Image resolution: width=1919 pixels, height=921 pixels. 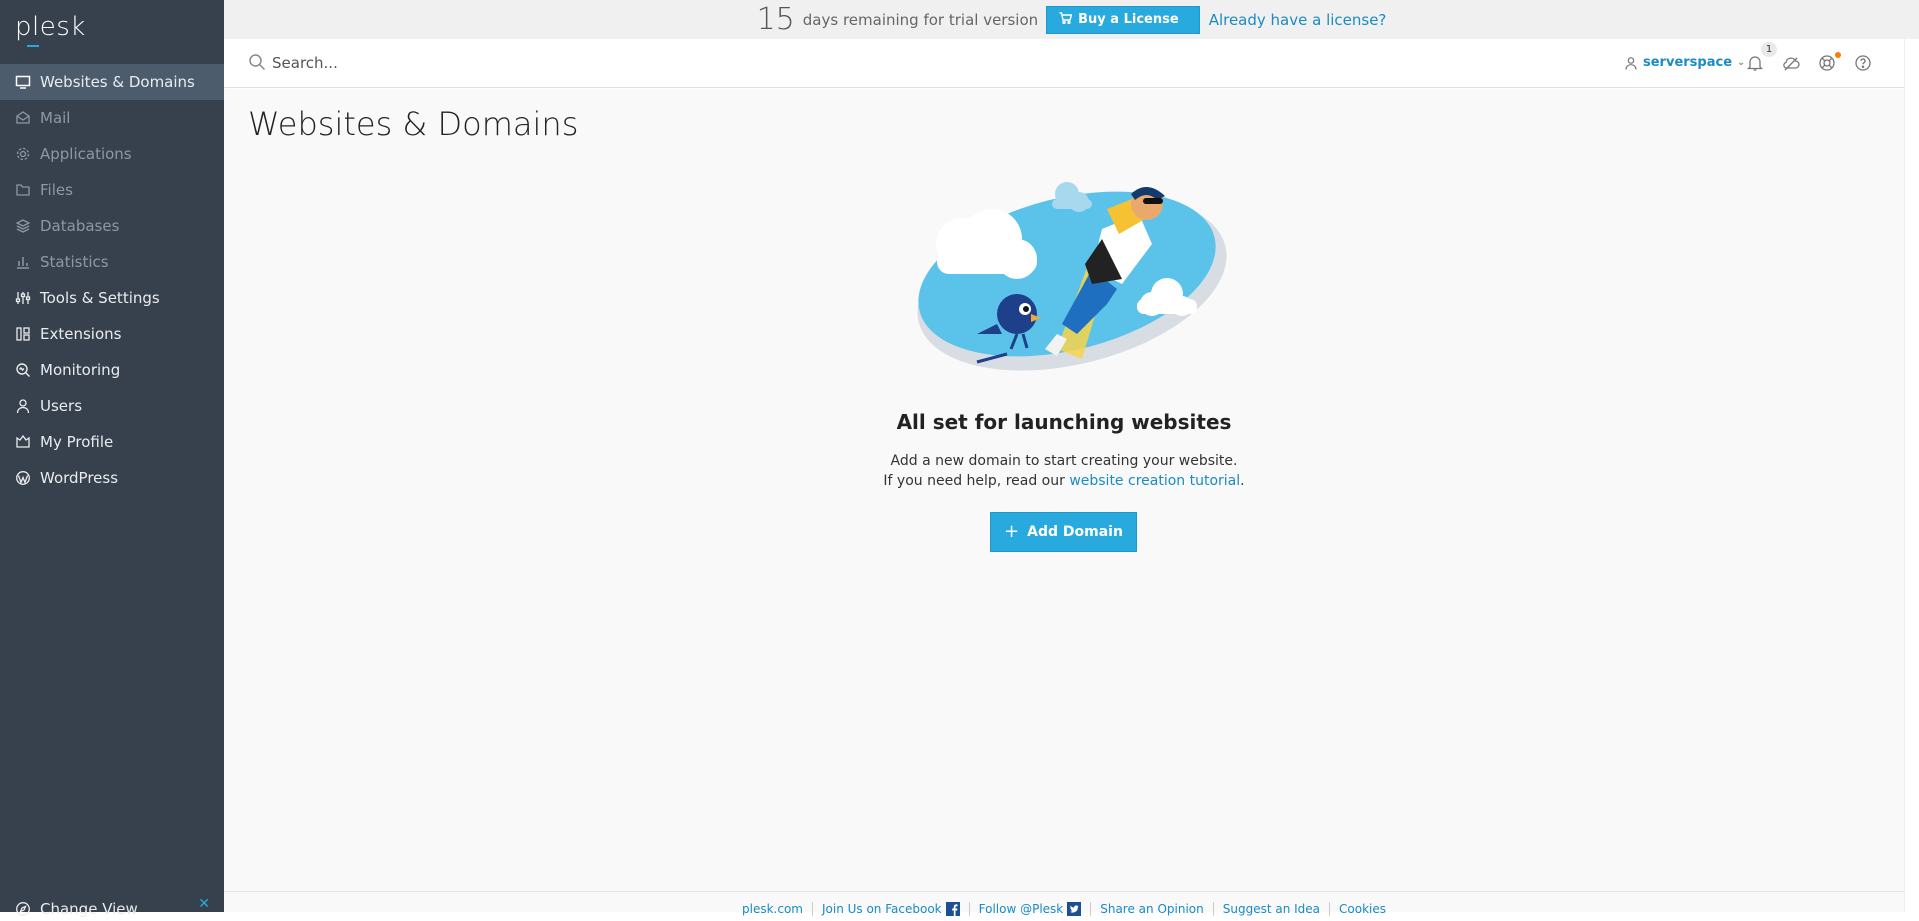 I want to click on footer-link-label: Cookies, so click(x=1362, y=909).